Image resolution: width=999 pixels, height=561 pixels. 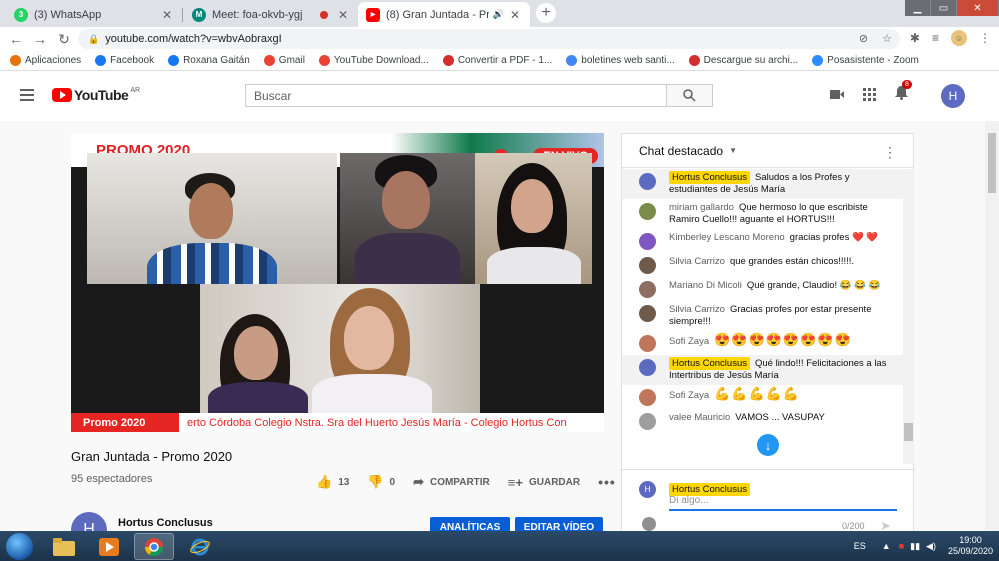 What do you see at coordinates (727, 237) in the screenshot?
I see `chat-author-name: Kimberley Lescano Moreno` at bounding box center [727, 237].